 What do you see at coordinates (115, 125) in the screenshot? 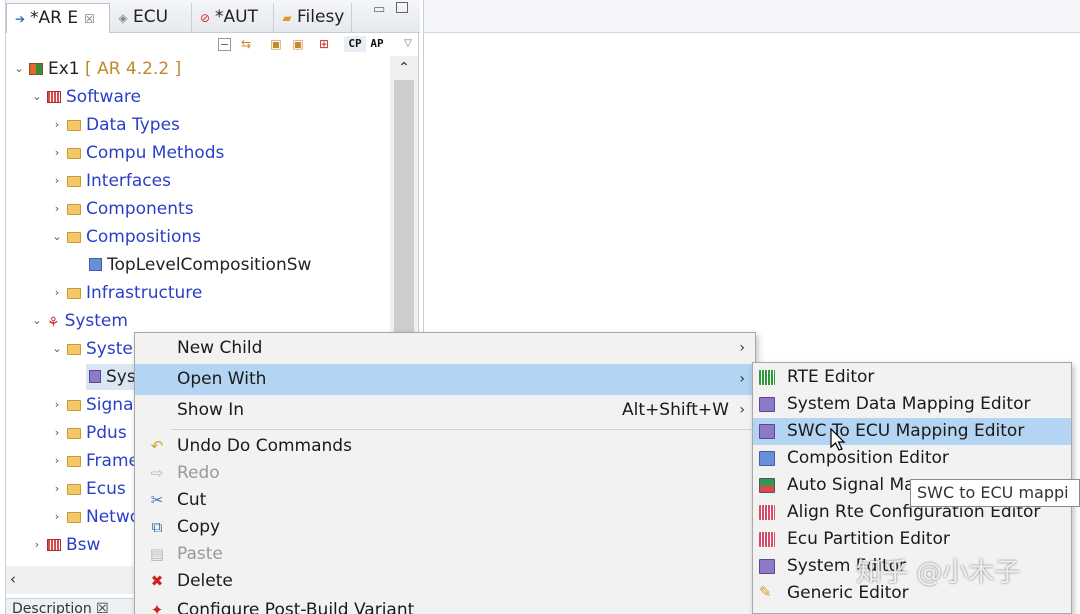
I see `tree-node-data-types: › Data Types` at bounding box center [115, 125].